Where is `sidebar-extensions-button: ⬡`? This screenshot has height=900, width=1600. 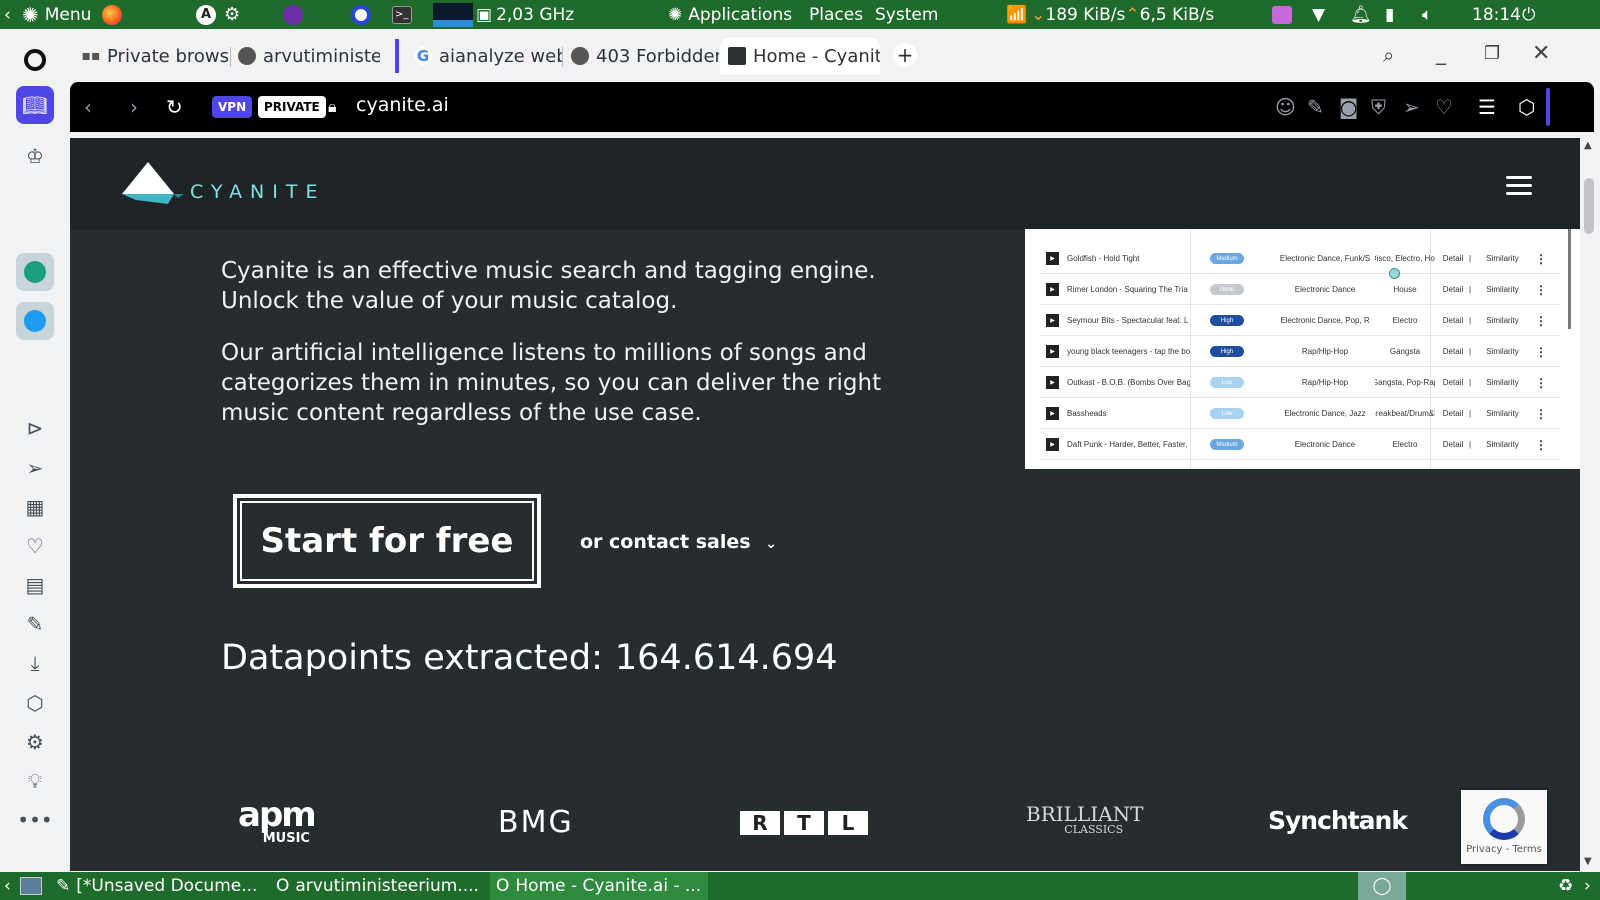 sidebar-extensions-button: ⬡ is located at coordinates (35, 703).